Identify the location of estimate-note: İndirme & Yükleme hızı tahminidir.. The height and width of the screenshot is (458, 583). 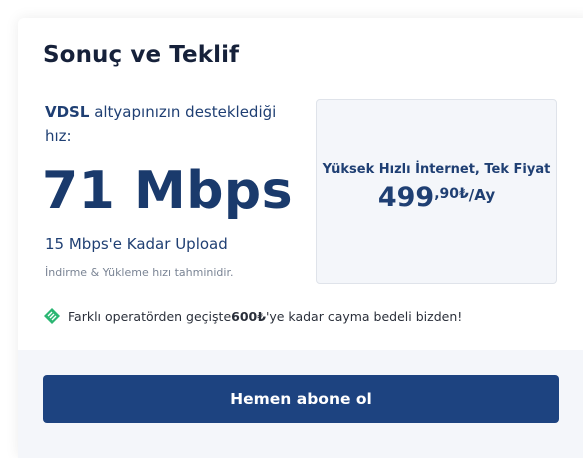
(139, 272).